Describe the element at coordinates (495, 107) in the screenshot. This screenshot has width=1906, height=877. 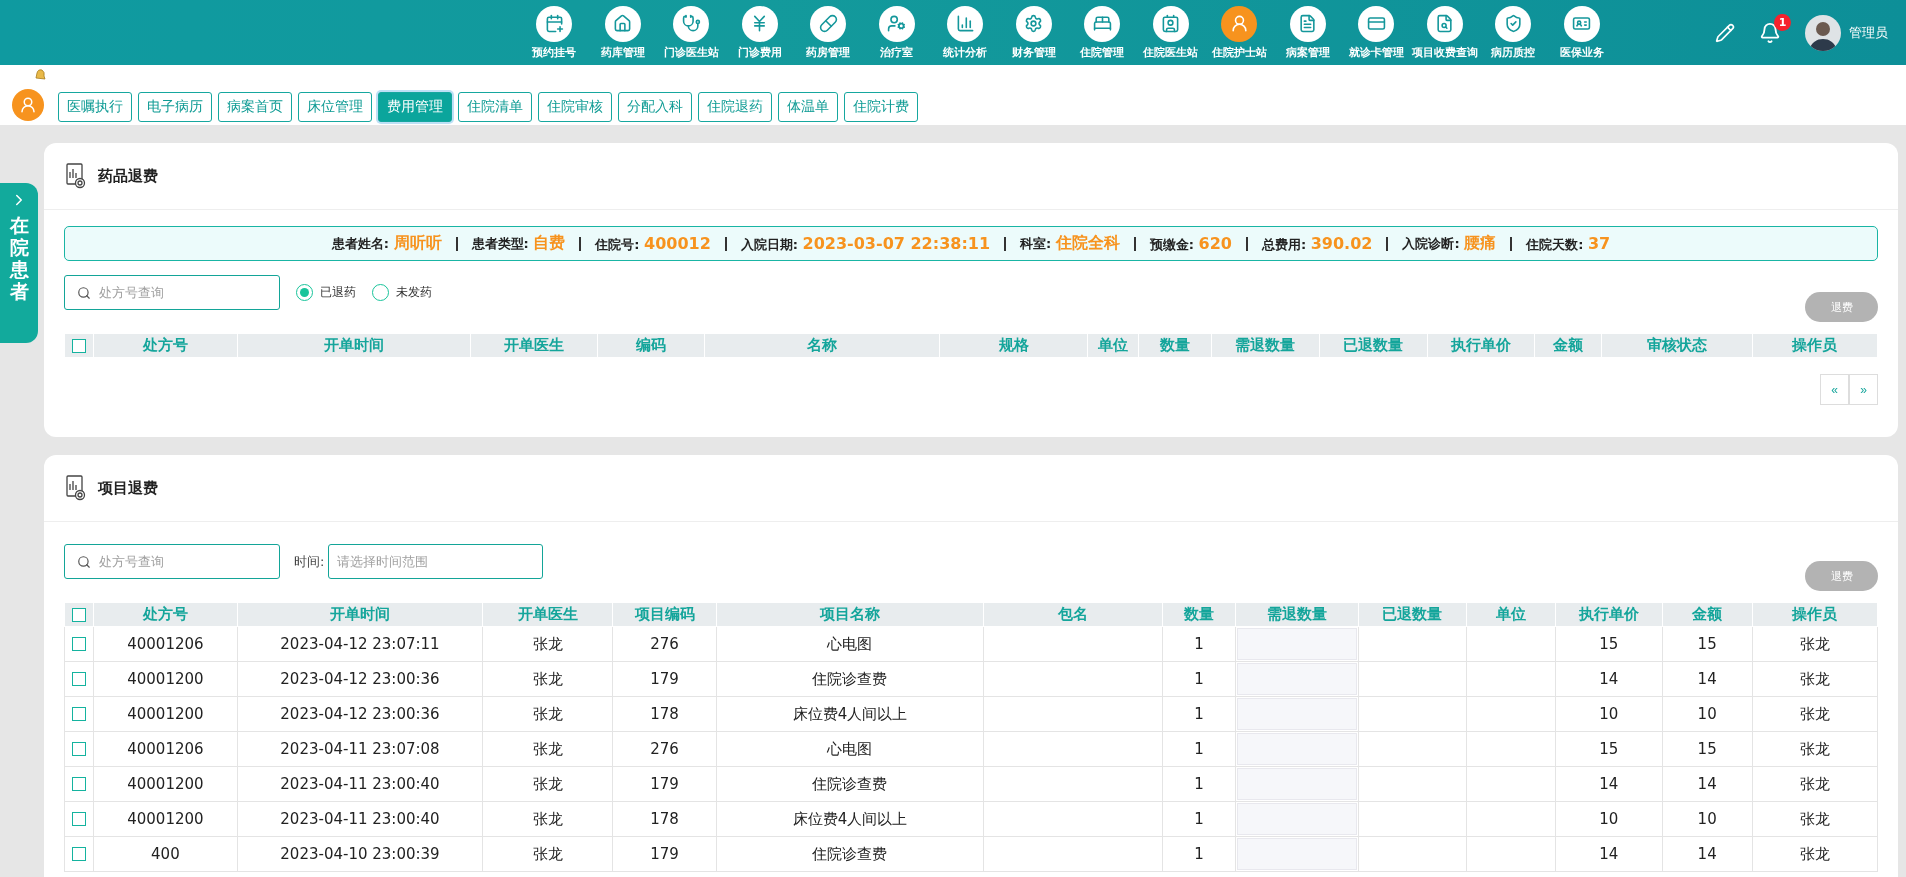
I see `tab: 住院清单` at that location.